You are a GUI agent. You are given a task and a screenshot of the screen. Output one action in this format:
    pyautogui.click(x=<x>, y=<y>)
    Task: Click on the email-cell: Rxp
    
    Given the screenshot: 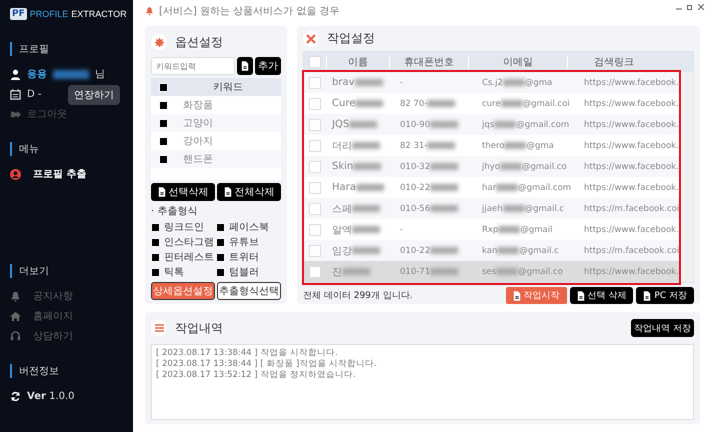 What is the action you would take?
    pyautogui.click(x=490, y=229)
    